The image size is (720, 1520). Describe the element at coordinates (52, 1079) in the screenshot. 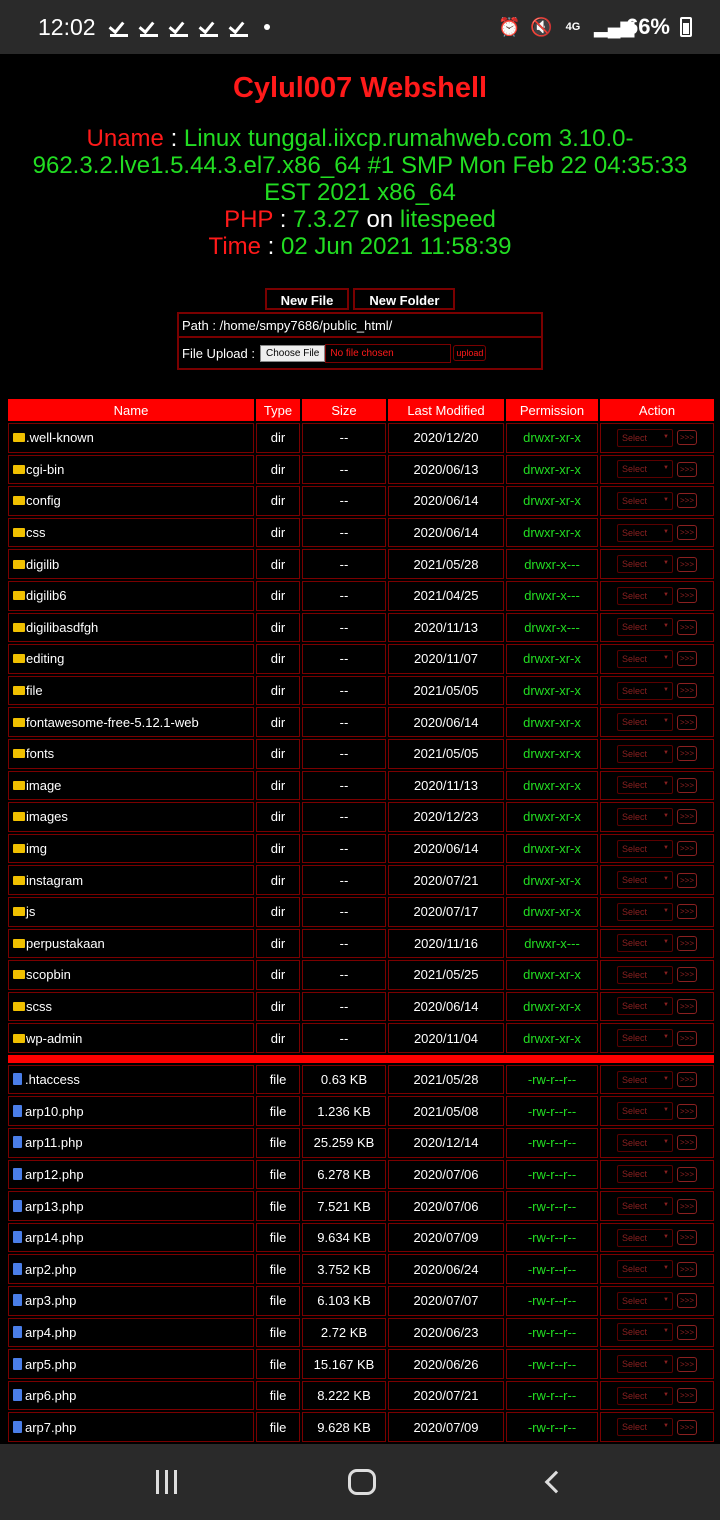

I see `file-name-link: .htaccess` at that location.